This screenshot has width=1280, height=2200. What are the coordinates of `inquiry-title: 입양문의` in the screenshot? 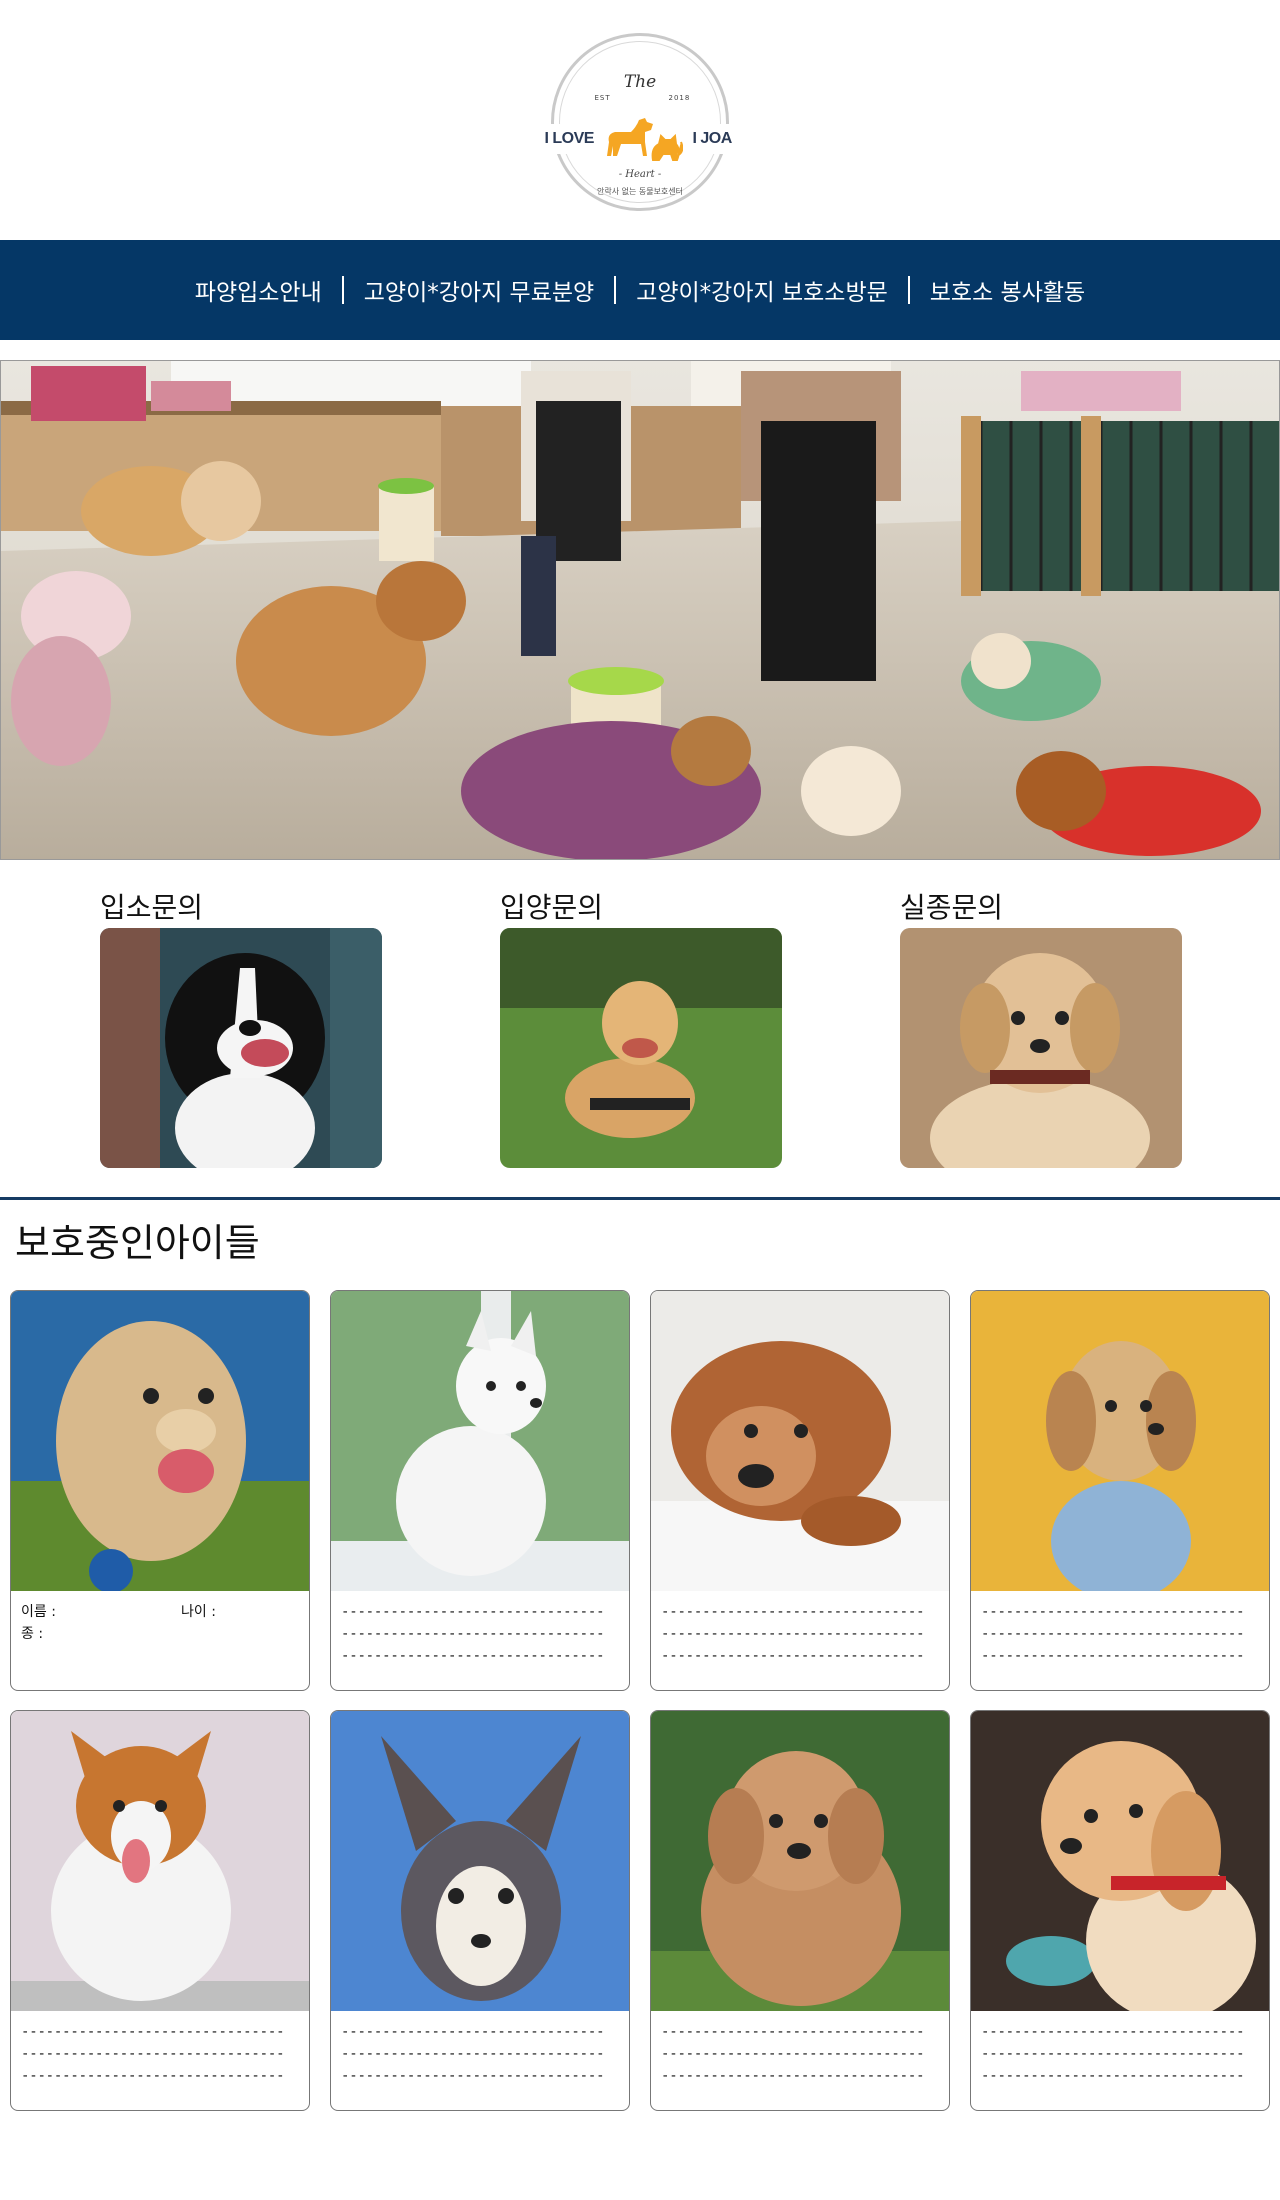 It's located at (552, 907).